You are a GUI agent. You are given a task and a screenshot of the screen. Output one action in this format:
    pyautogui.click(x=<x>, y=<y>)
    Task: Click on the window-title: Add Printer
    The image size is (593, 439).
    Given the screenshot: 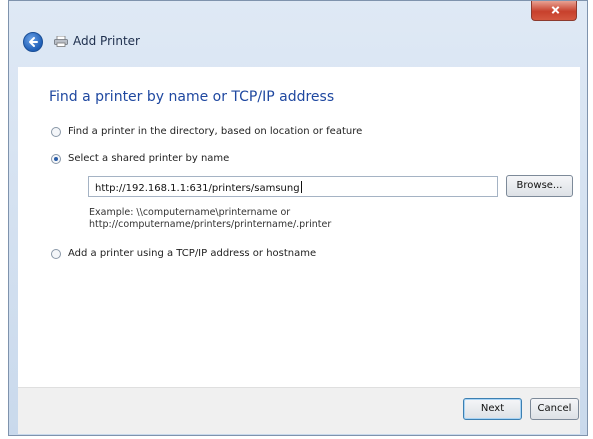 What is the action you would take?
    pyautogui.click(x=106, y=41)
    